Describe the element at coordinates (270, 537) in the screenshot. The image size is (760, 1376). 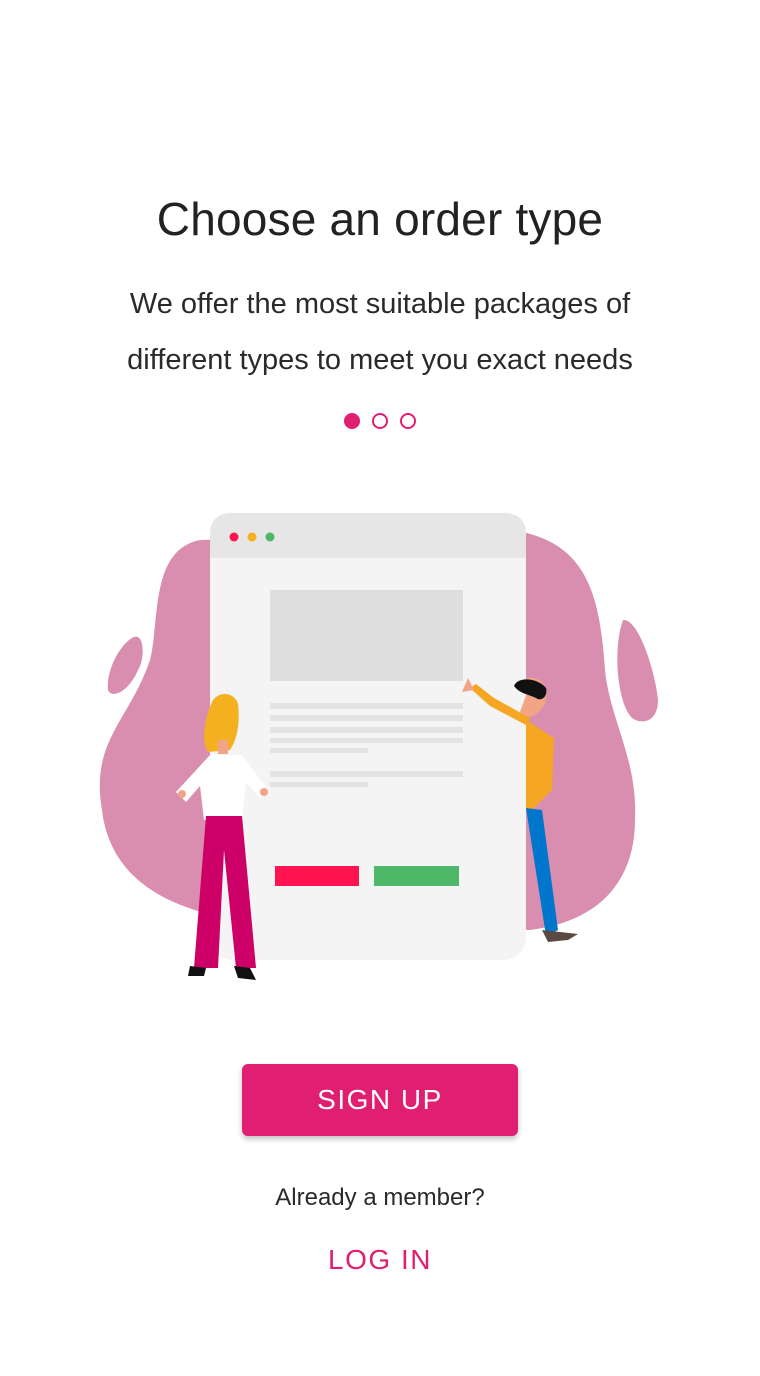
I see `window-dot-green` at that location.